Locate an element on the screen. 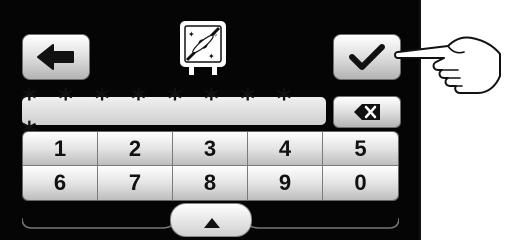  expand-button is located at coordinates (211, 220).